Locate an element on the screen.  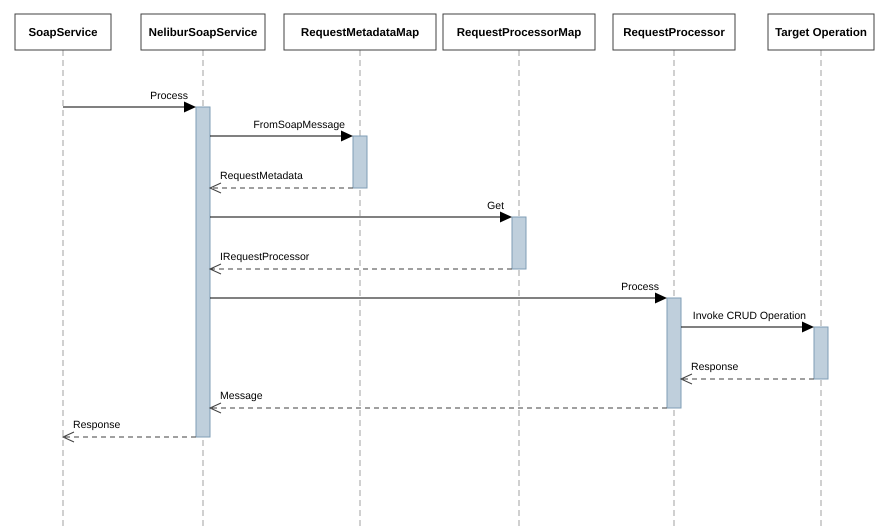
message-label: RequestMetadata is located at coordinates (261, 176).